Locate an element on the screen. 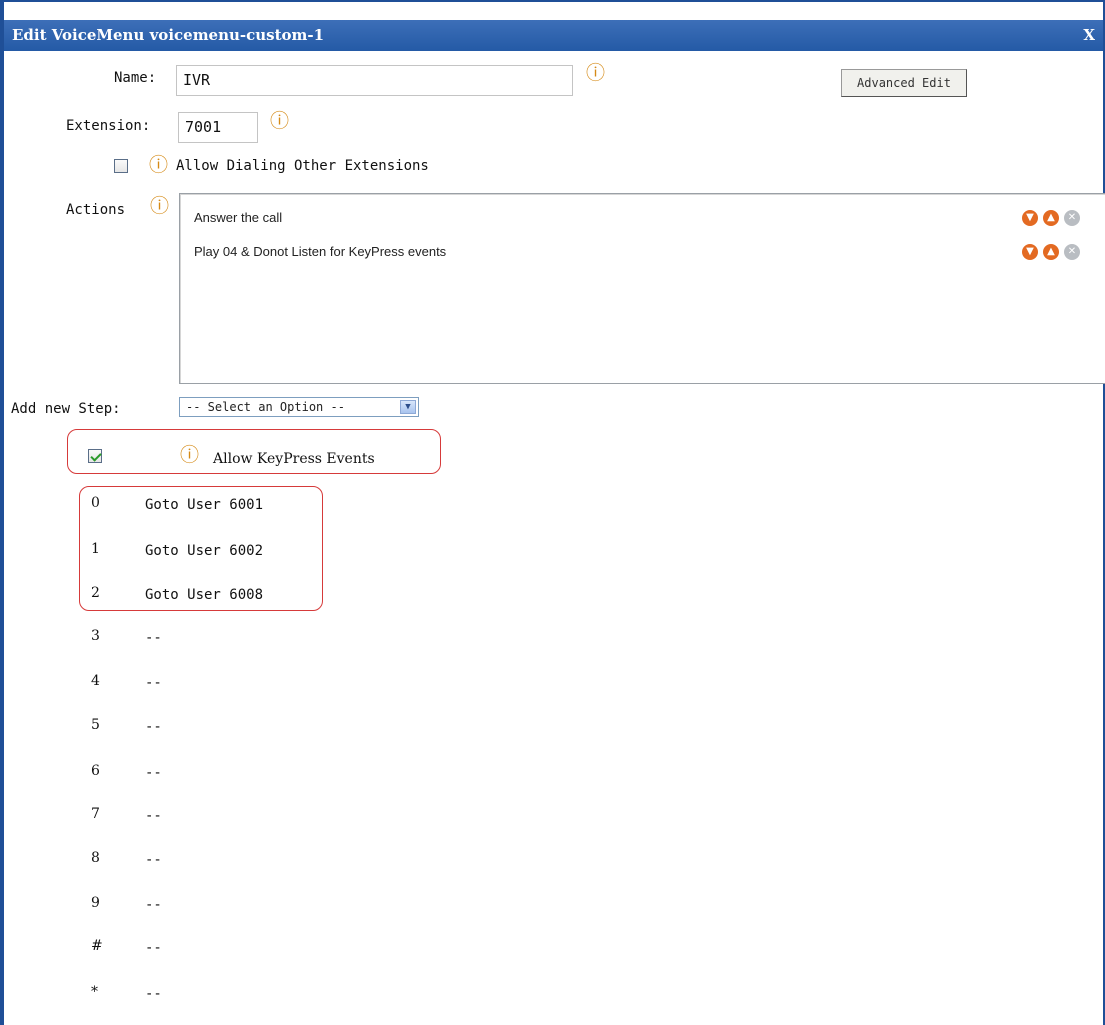  add-step-select: -- Select an Option -- ▼ is located at coordinates (299, 407).